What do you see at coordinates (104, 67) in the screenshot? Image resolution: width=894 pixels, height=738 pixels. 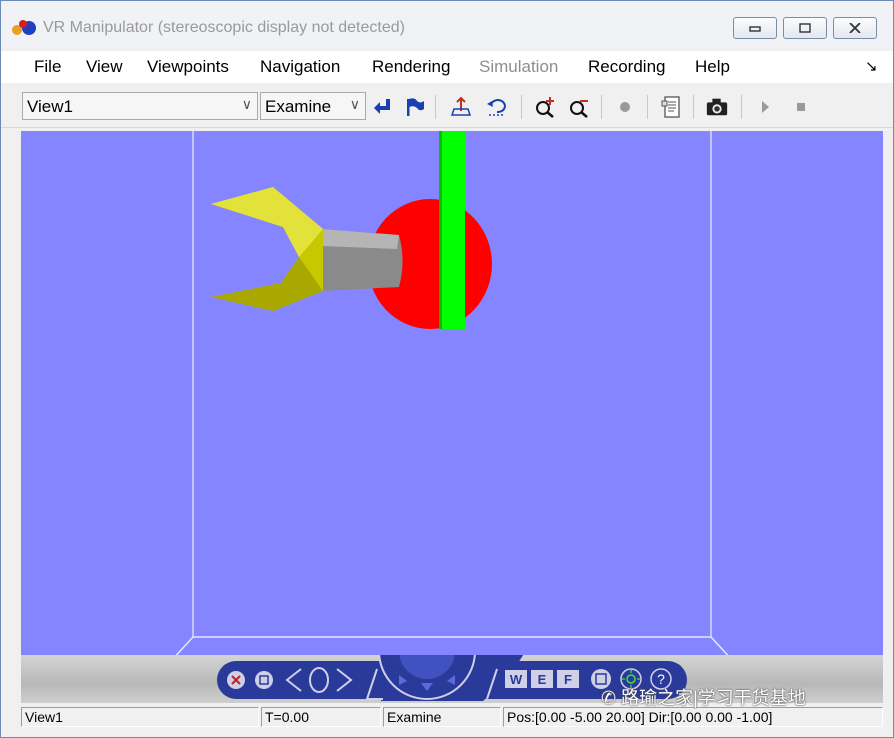 I see `menu-view: View` at bounding box center [104, 67].